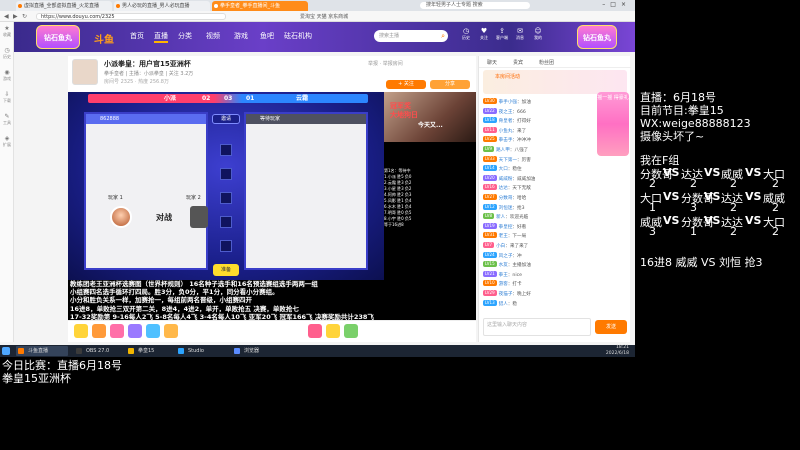  Describe the element at coordinates (406, 84) in the screenshot. I see `follow-button: + 关注` at that location.